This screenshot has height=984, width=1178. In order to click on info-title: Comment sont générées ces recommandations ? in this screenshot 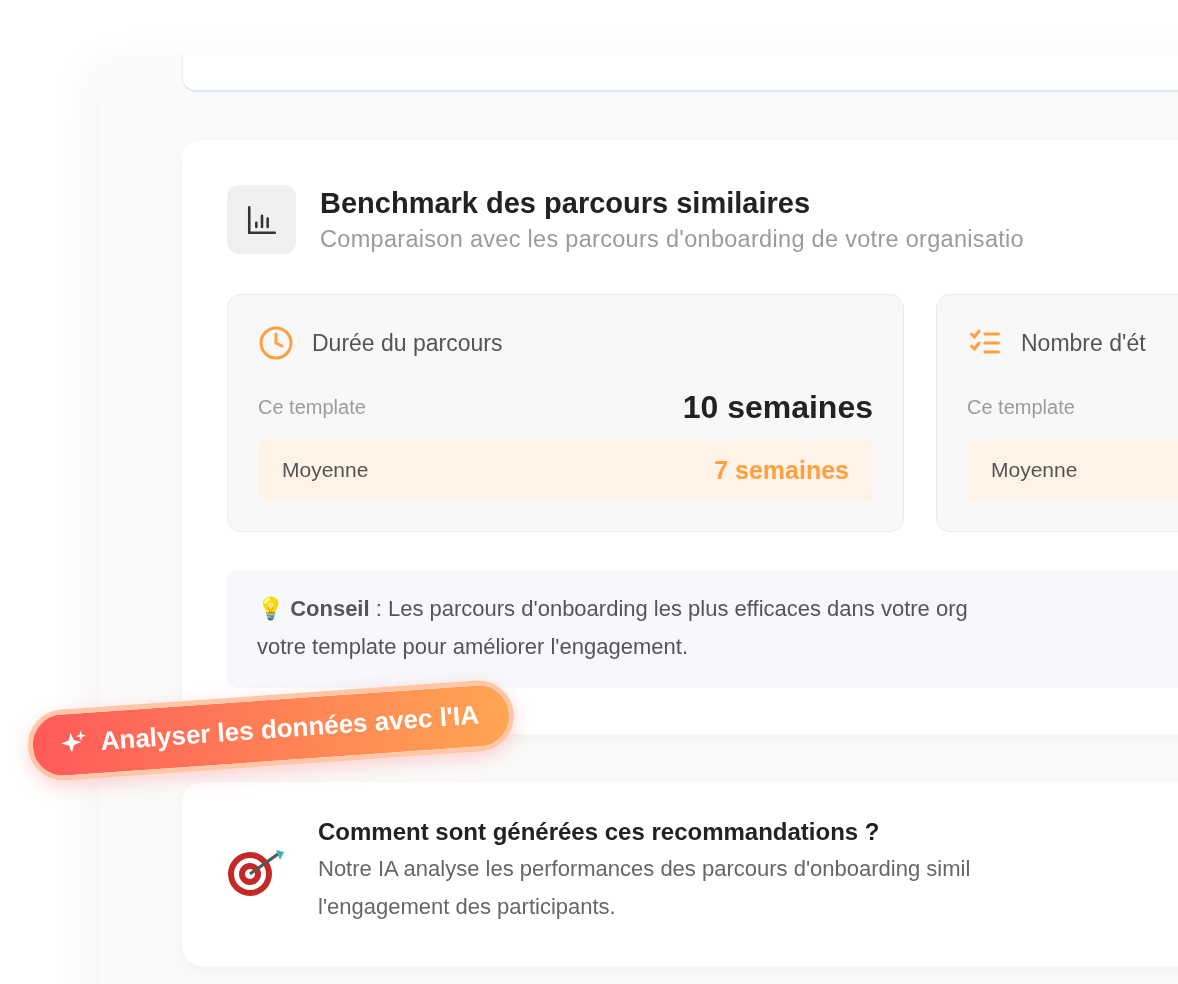, I will do `click(599, 832)`.